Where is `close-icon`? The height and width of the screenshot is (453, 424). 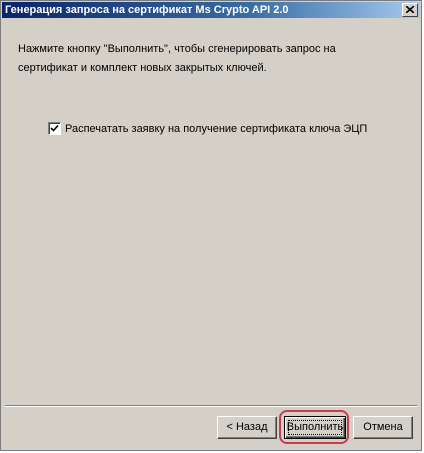 close-icon is located at coordinates (410, 9).